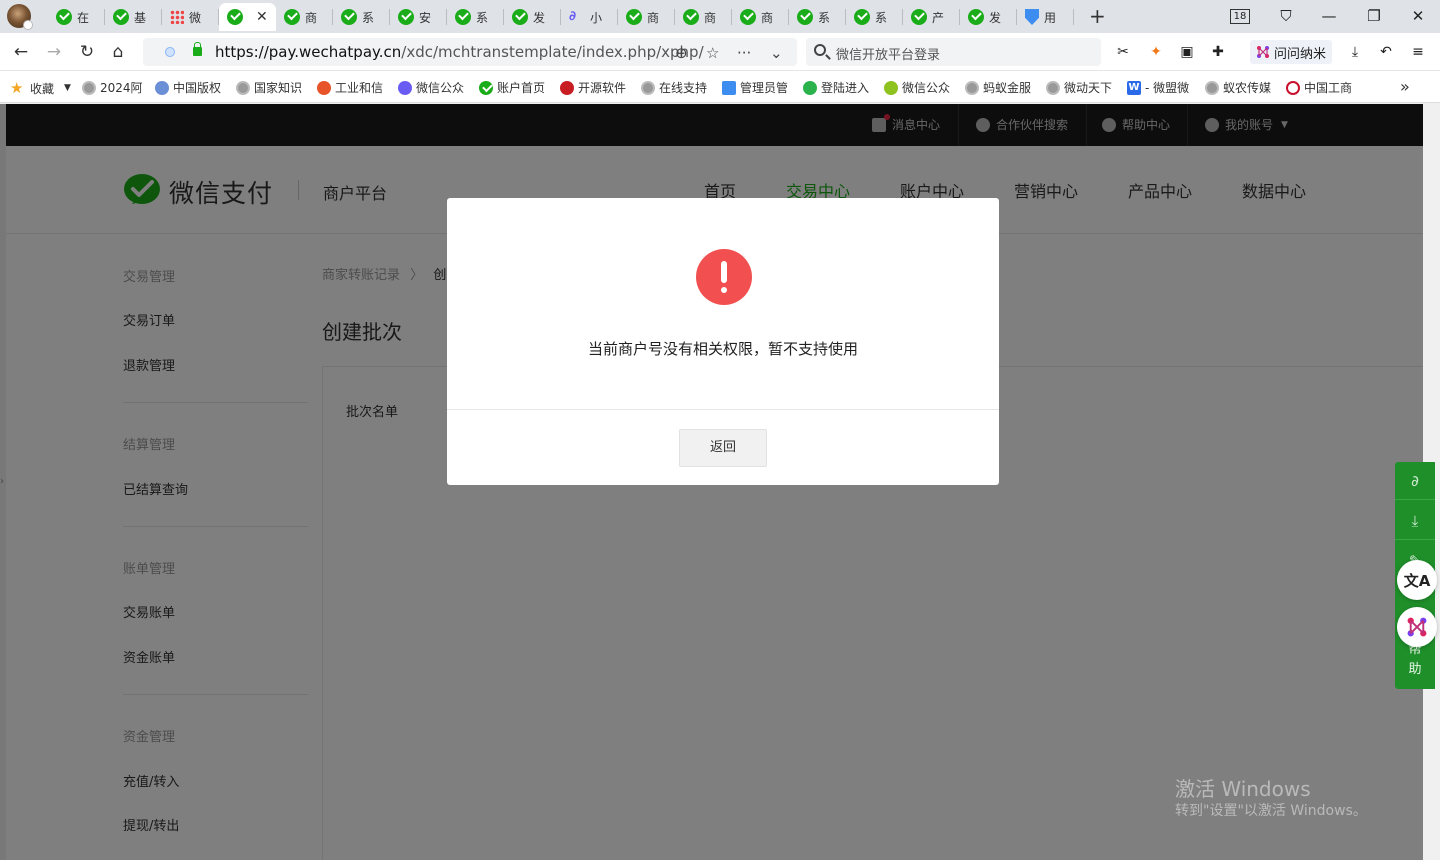 The image size is (1440, 860). What do you see at coordinates (1319, 87) in the screenshot?
I see `bookmark-item: 中国工商` at bounding box center [1319, 87].